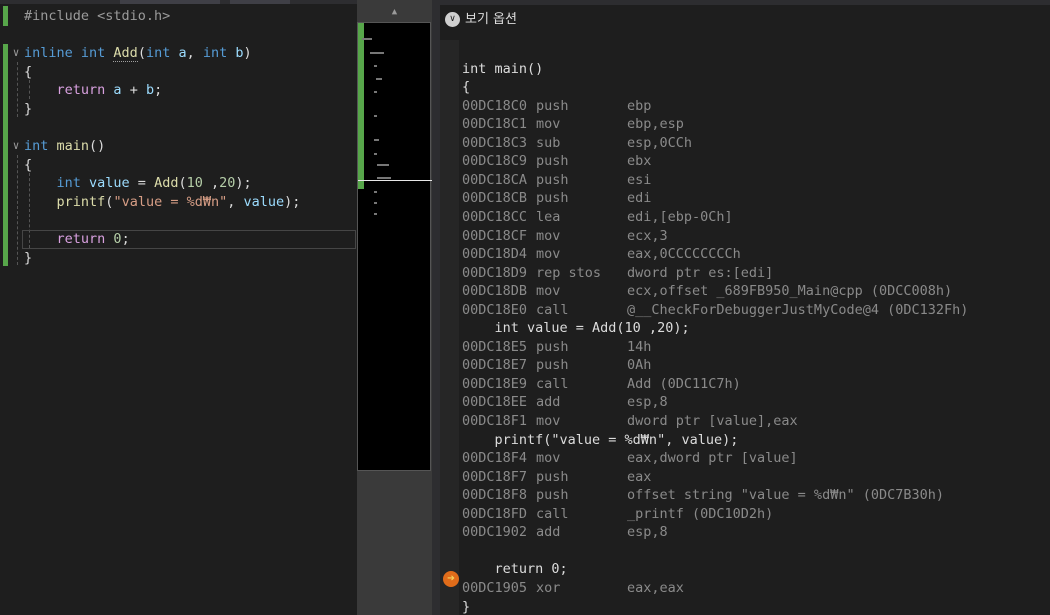 The width and height of the screenshot is (1050, 615). I want to click on instruction-row: 00DC18CB push edi, so click(740, 198).